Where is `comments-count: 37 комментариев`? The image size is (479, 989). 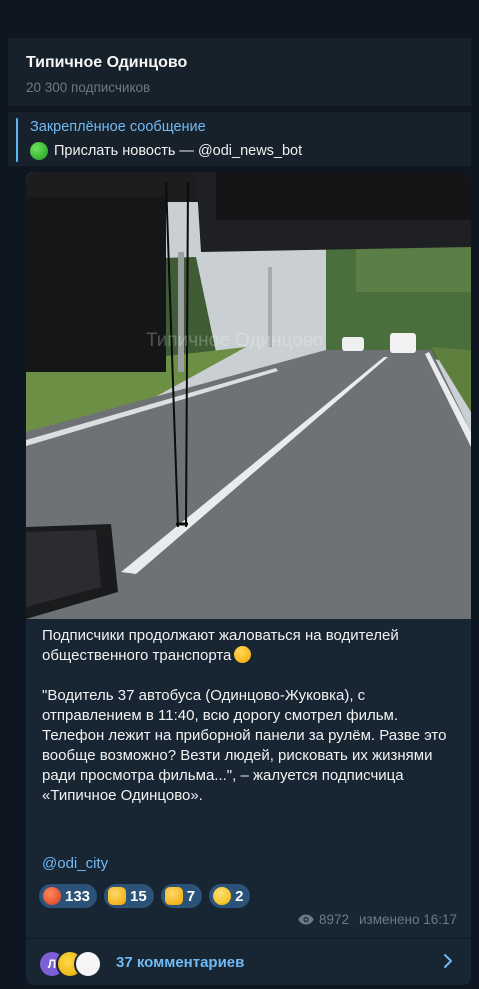
comments-count: 37 комментариев is located at coordinates (180, 962).